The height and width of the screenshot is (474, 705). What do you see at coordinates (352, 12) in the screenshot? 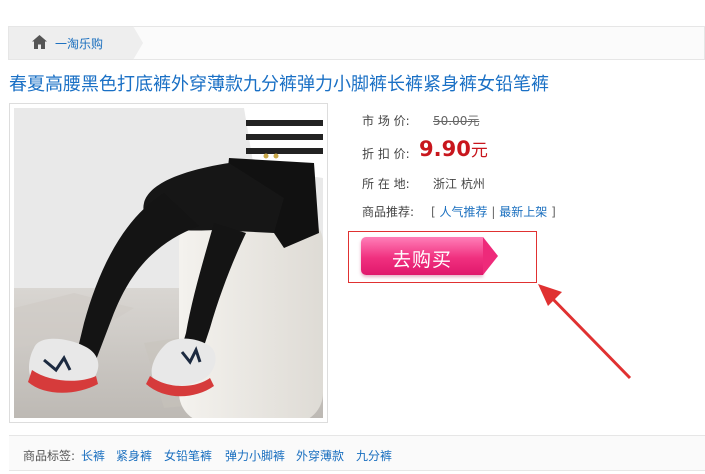
I see `top-spacer` at bounding box center [352, 12].